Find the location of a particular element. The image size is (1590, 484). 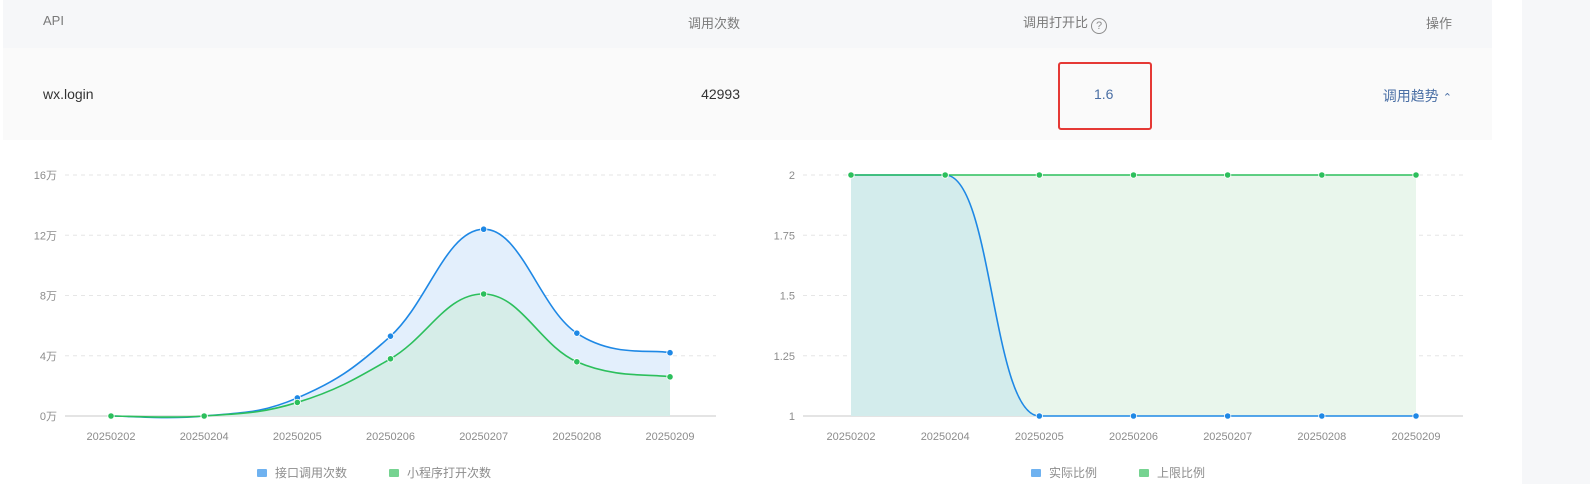

legend-item-api-calls: 接口调用次数 is located at coordinates (302, 472).